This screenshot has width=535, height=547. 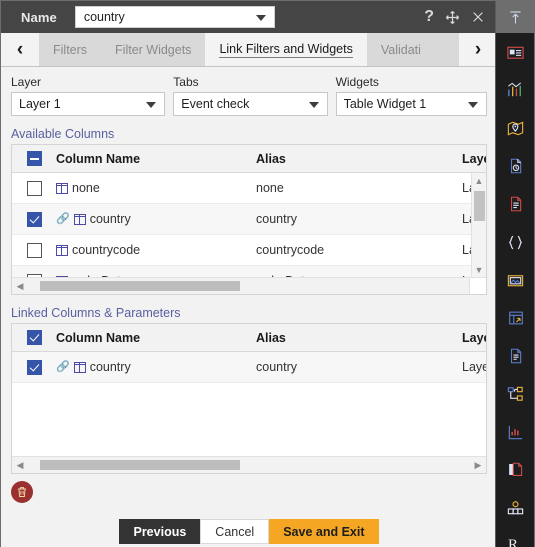 What do you see at coordinates (478, 17) in the screenshot?
I see `close-icon` at bounding box center [478, 17].